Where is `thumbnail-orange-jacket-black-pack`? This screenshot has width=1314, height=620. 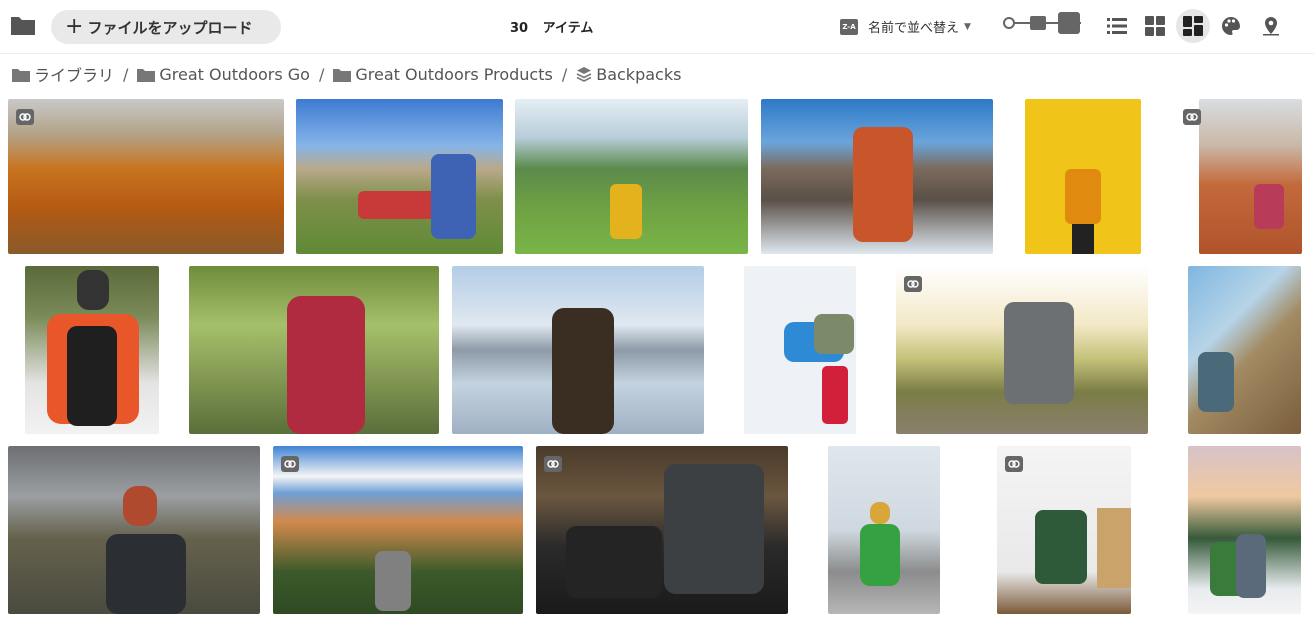
thumbnail-orange-jacket-black-pack is located at coordinates (92, 350).